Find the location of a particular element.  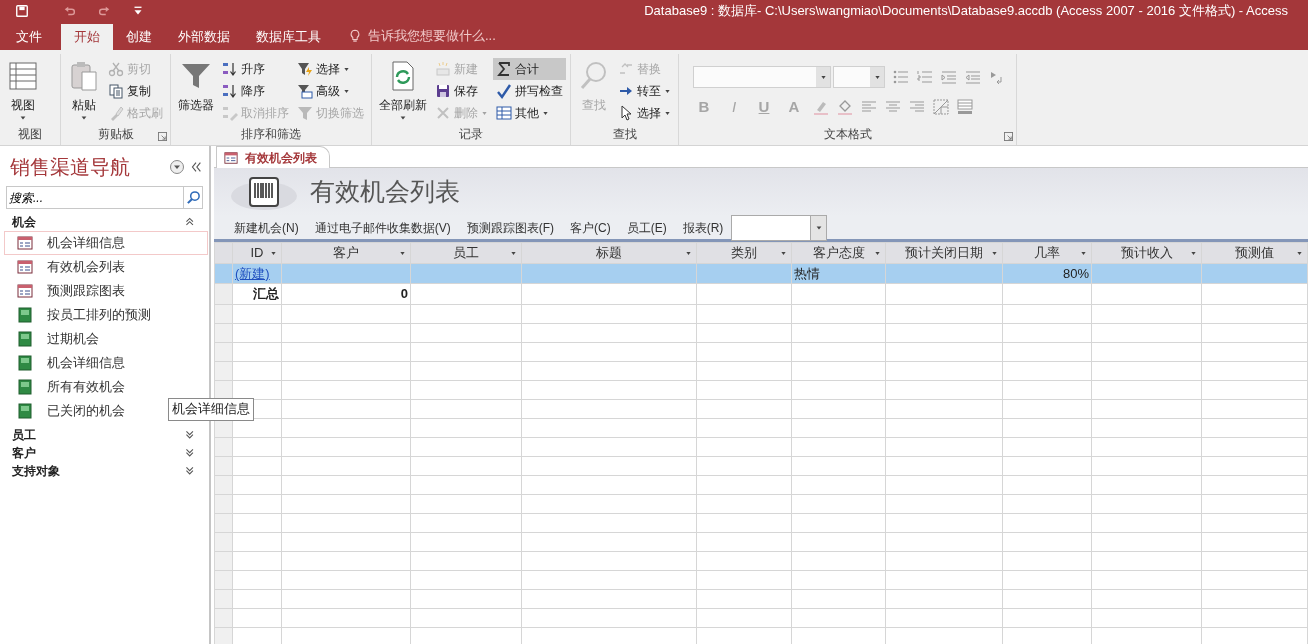

cursor-icon is located at coordinates (626, 113).